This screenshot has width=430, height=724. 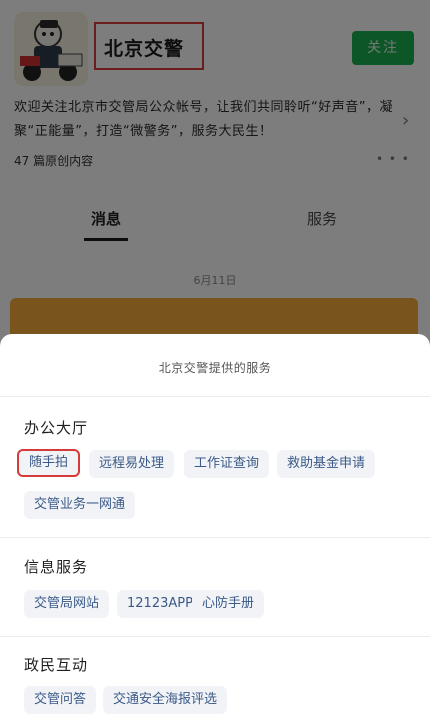 What do you see at coordinates (215, 368) in the screenshot?
I see `sheet-title: 北京交警提供的服务` at bounding box center [215, 368].